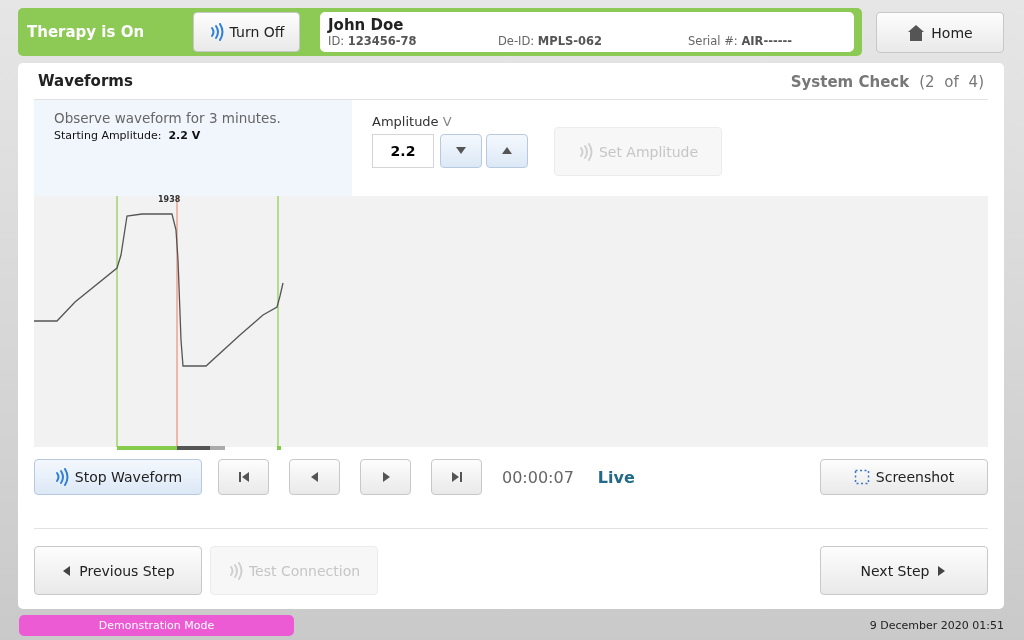 The height and width of the screenshot is (640, 1024). Describe the element at coordinates (916, 32) in the screenshot. I see `home-icon` at that location.